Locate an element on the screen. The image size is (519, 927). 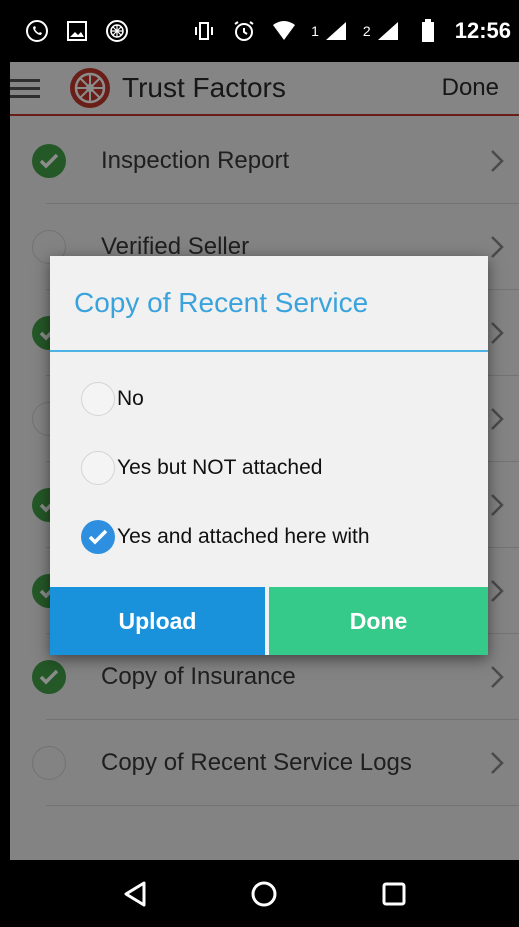
navigation-bar is located at coordinates (264, 893).